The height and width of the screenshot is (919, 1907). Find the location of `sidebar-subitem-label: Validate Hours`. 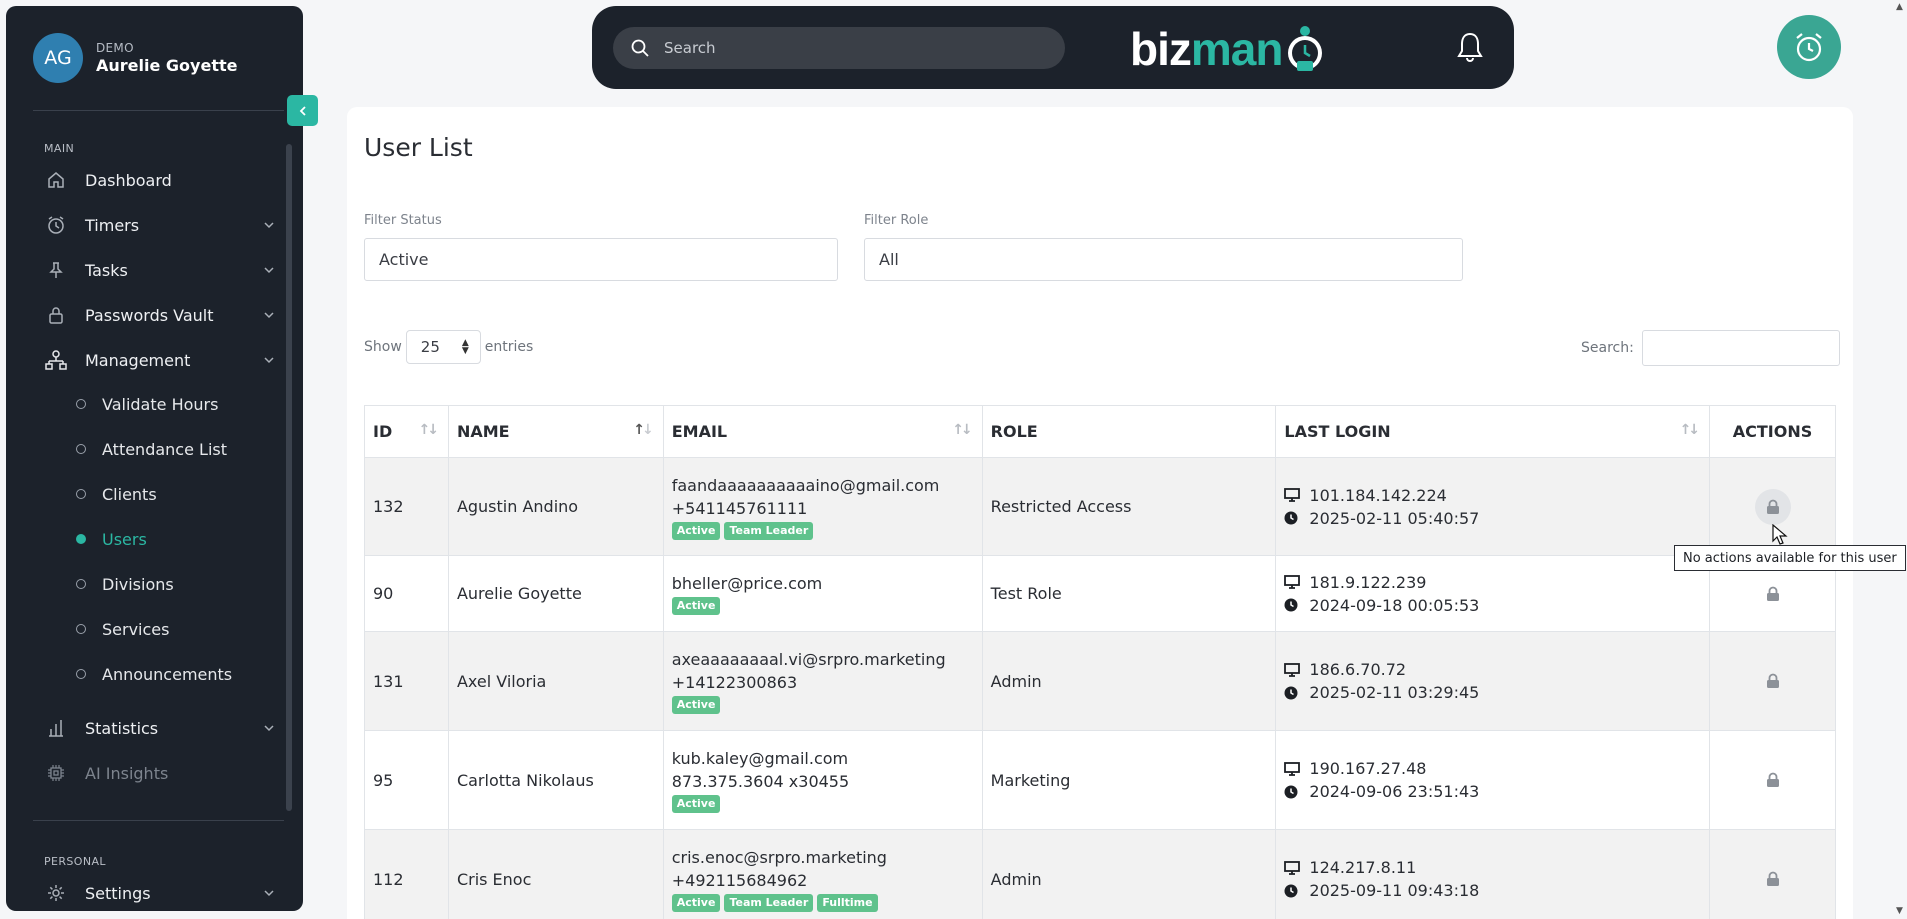

sidebar-subitem-label: Validate Hours is located at coordinates (160, 404).